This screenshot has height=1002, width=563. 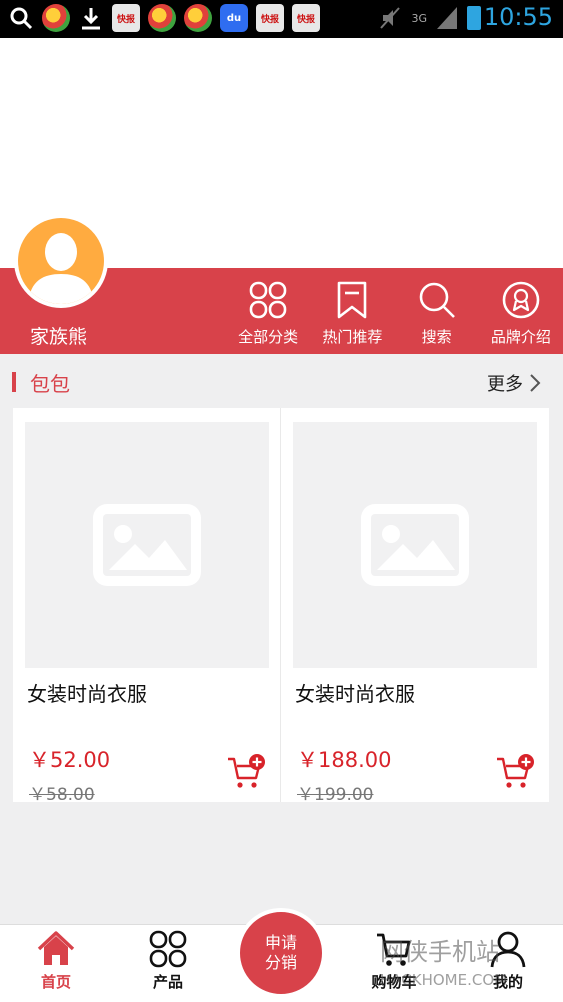 What do you see at coordinates (521, 300) in the screenshot?
I see `award-icon` at bounding box center [521, 300].